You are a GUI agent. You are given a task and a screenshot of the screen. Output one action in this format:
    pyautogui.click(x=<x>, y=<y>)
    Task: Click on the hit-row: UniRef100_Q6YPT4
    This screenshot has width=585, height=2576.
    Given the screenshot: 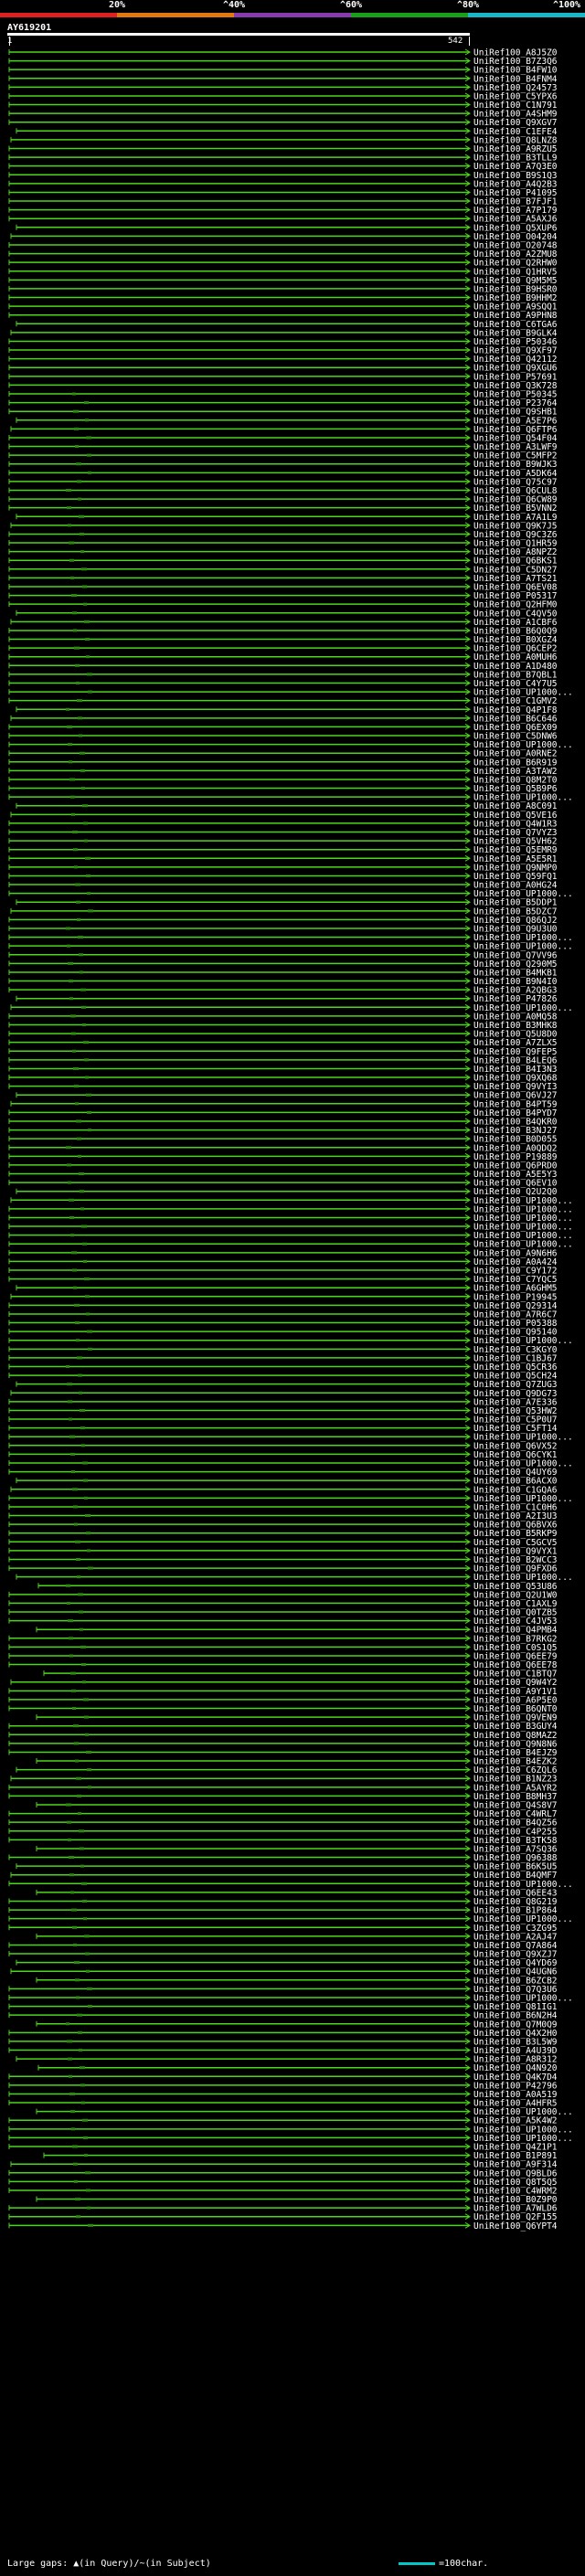 What is the action you would take?
    pyautogui.click(x=283, y=2226)
    